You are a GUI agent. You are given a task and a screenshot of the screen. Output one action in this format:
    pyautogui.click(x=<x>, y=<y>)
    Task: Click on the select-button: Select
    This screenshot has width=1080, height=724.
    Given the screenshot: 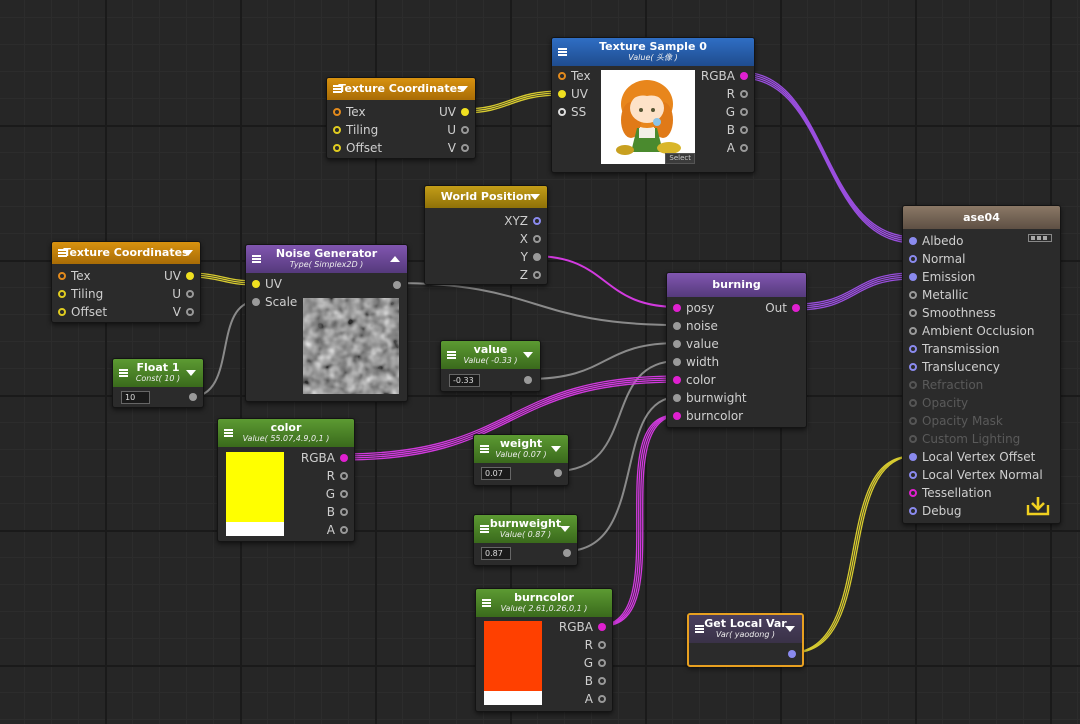 What is the action you would take?
    pyautogui.click(x=680, y=158)
    